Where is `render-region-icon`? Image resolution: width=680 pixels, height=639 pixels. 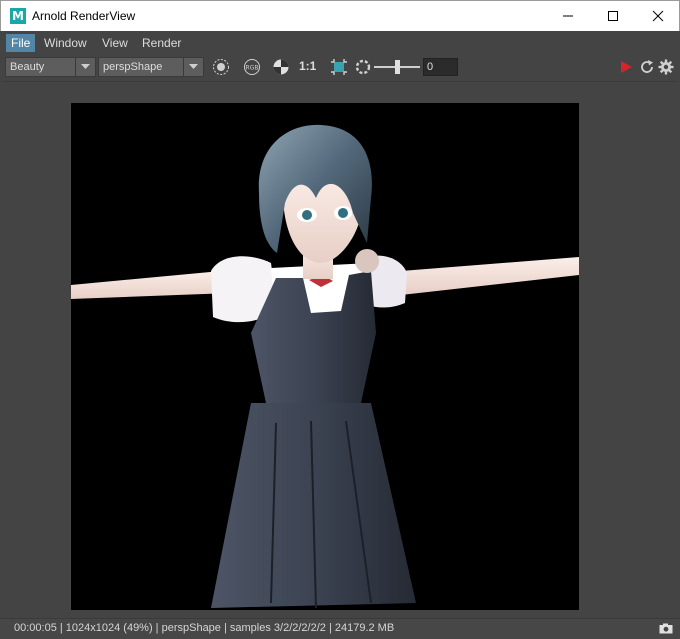 render-region-icon is located at coordinates (221, 67).